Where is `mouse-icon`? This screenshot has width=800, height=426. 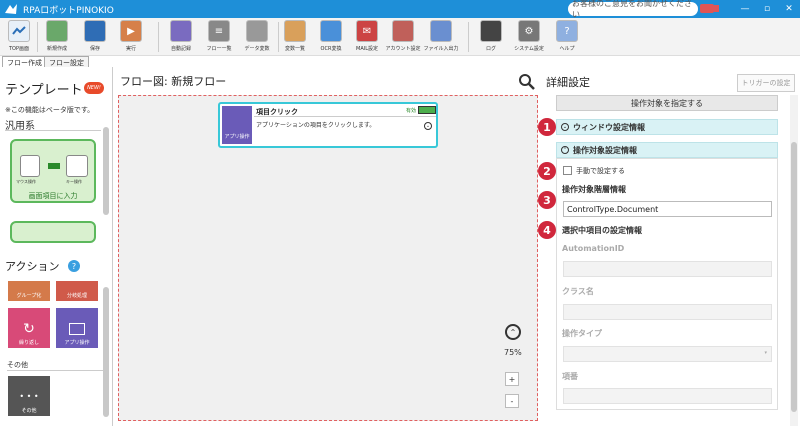
mouse-icon is located at coordinates (30, 166).